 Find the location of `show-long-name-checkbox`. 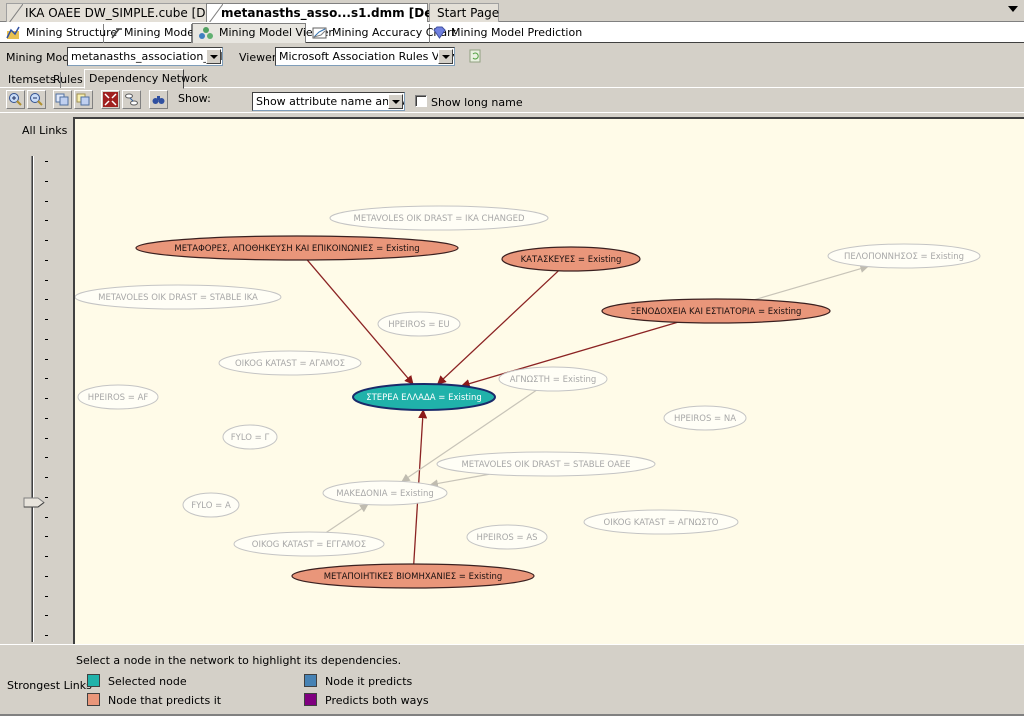

show-long-name-checkbox is located at coordinates (421, 101).